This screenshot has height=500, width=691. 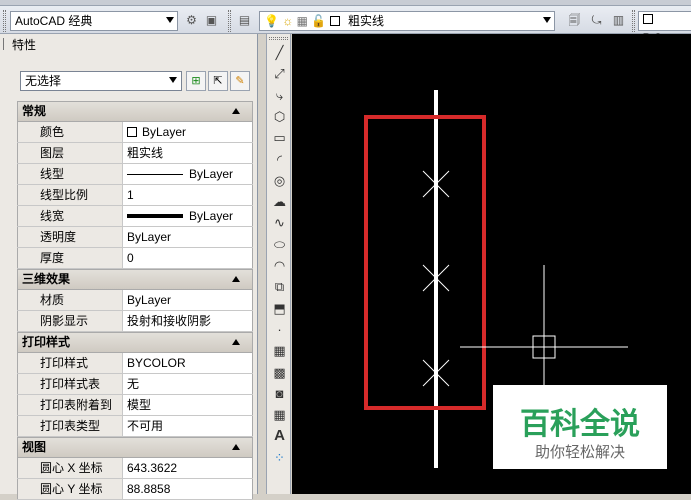 I want to click on property-value: 投射和接收阴影, so click(x=188, y=321).